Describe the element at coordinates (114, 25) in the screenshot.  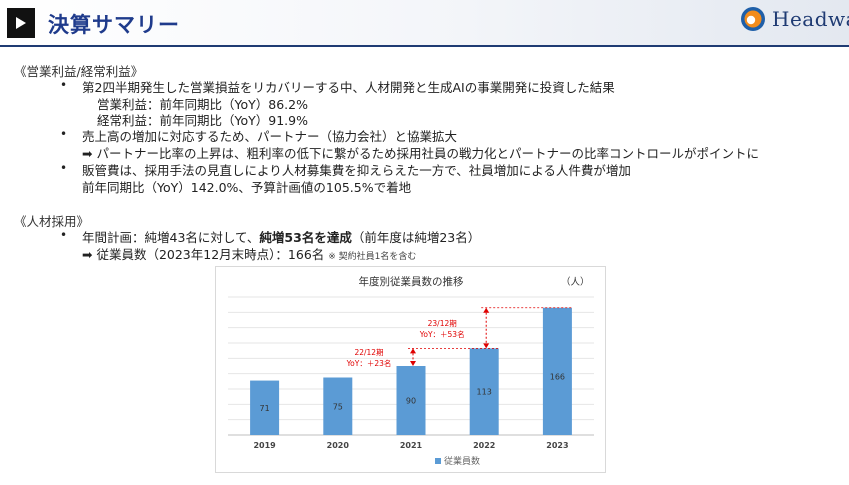
I see `page-title: 決算サマリー` at that location.